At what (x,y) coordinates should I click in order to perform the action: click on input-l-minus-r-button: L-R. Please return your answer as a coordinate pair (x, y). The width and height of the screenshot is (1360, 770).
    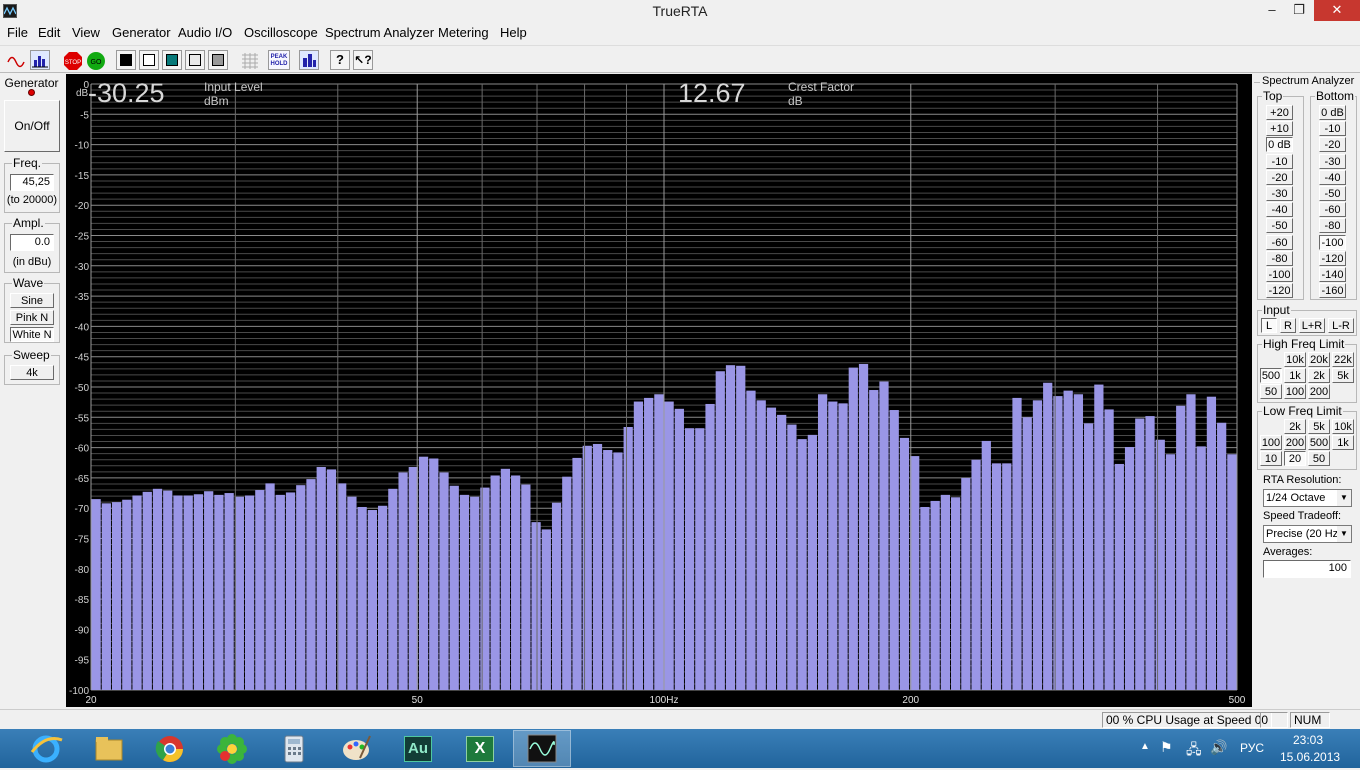
    Looking at the image, I should click on (1341, 325).